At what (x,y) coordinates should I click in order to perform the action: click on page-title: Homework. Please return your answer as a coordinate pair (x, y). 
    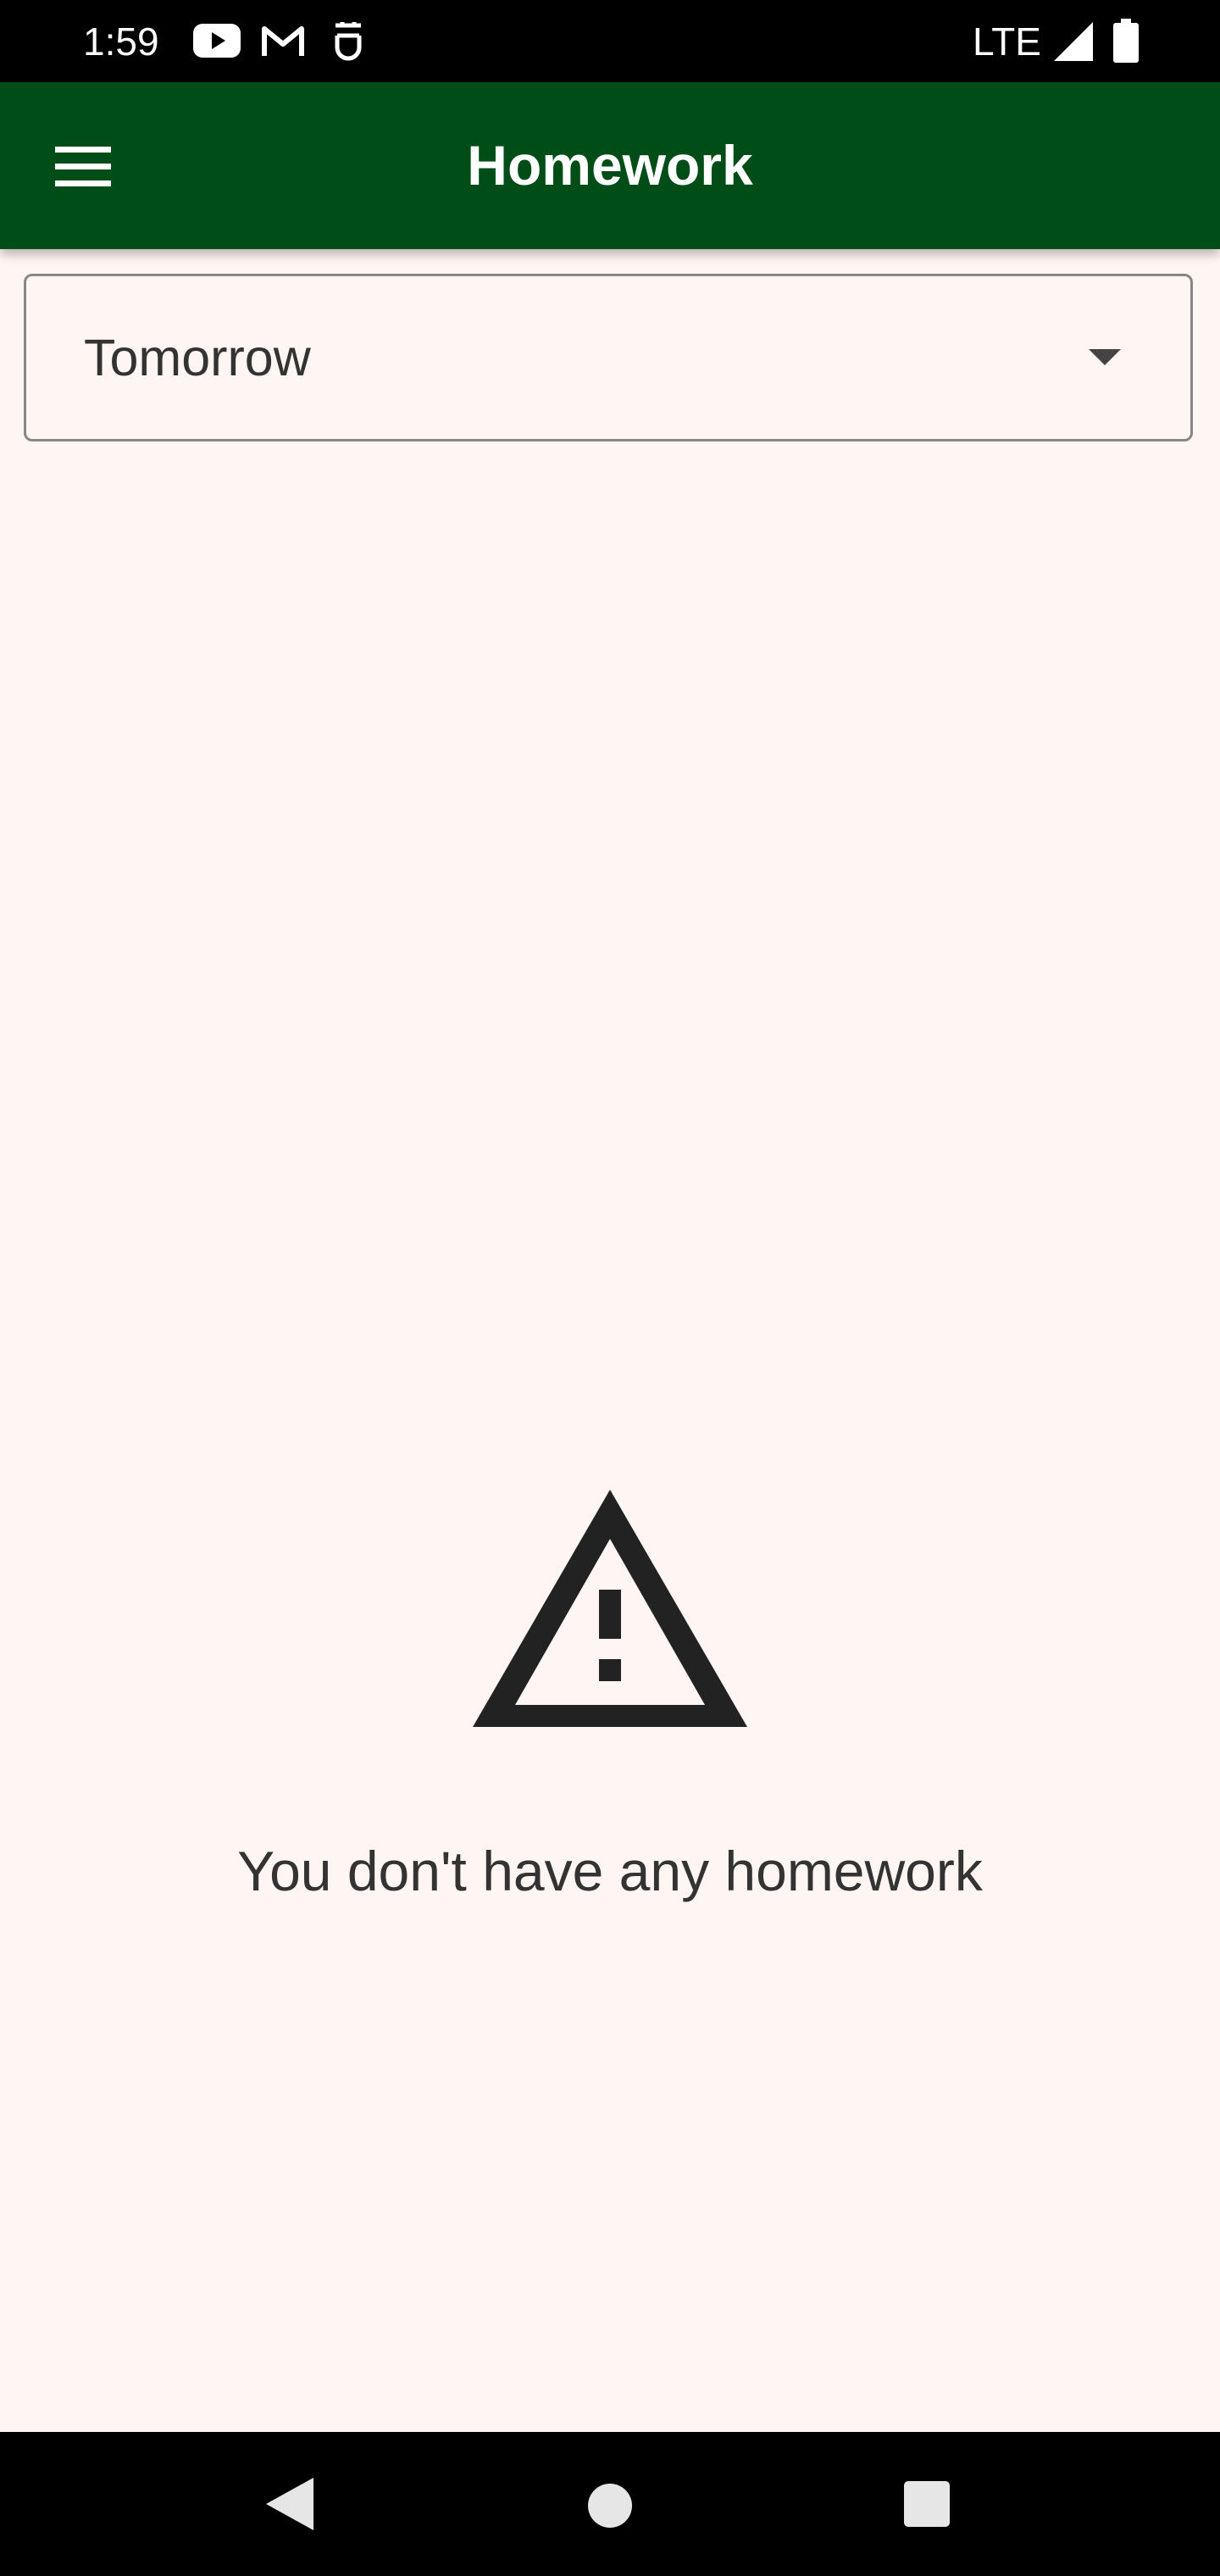
    Looking at the image, I should click on (610, 165).